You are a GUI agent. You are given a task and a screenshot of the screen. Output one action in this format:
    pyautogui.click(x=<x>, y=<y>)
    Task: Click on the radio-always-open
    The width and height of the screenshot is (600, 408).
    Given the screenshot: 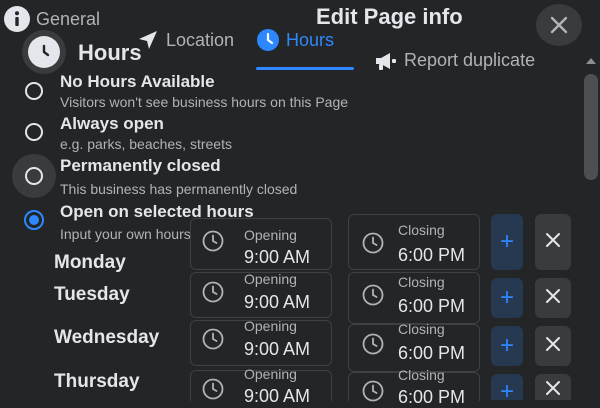 What is the action you would take?
    pyautogui.click(x=34, y=132)
    